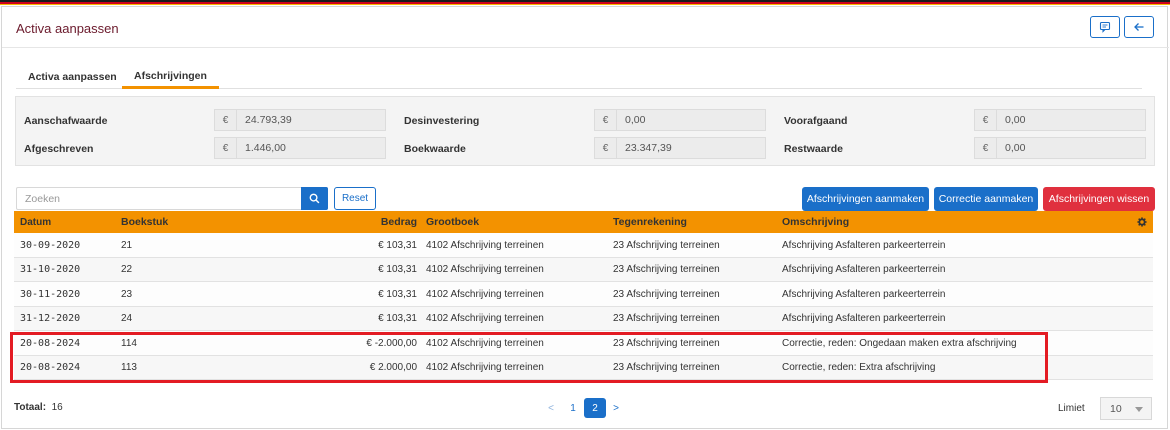 This screenshot has height=430, width=1170. What do you see at coordinates (50, 269) in the screenshot?
I see `cell-datum: 31-10-2020` at bounding box center [50, 269].